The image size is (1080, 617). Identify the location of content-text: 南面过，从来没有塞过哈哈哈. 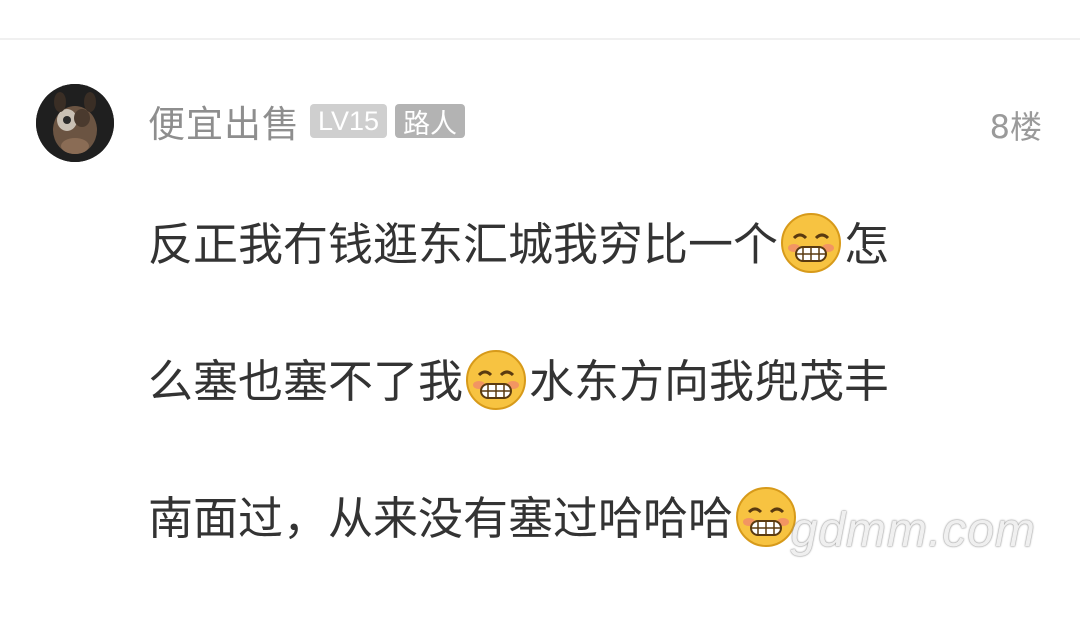
(441, 518).